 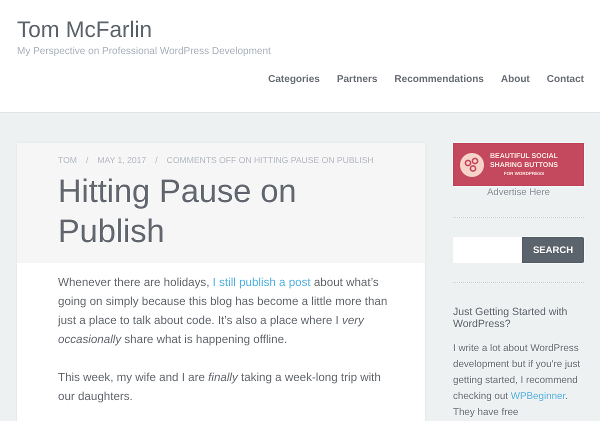 I want to click on search-button: SEARCH, so click(x=553, y=250).